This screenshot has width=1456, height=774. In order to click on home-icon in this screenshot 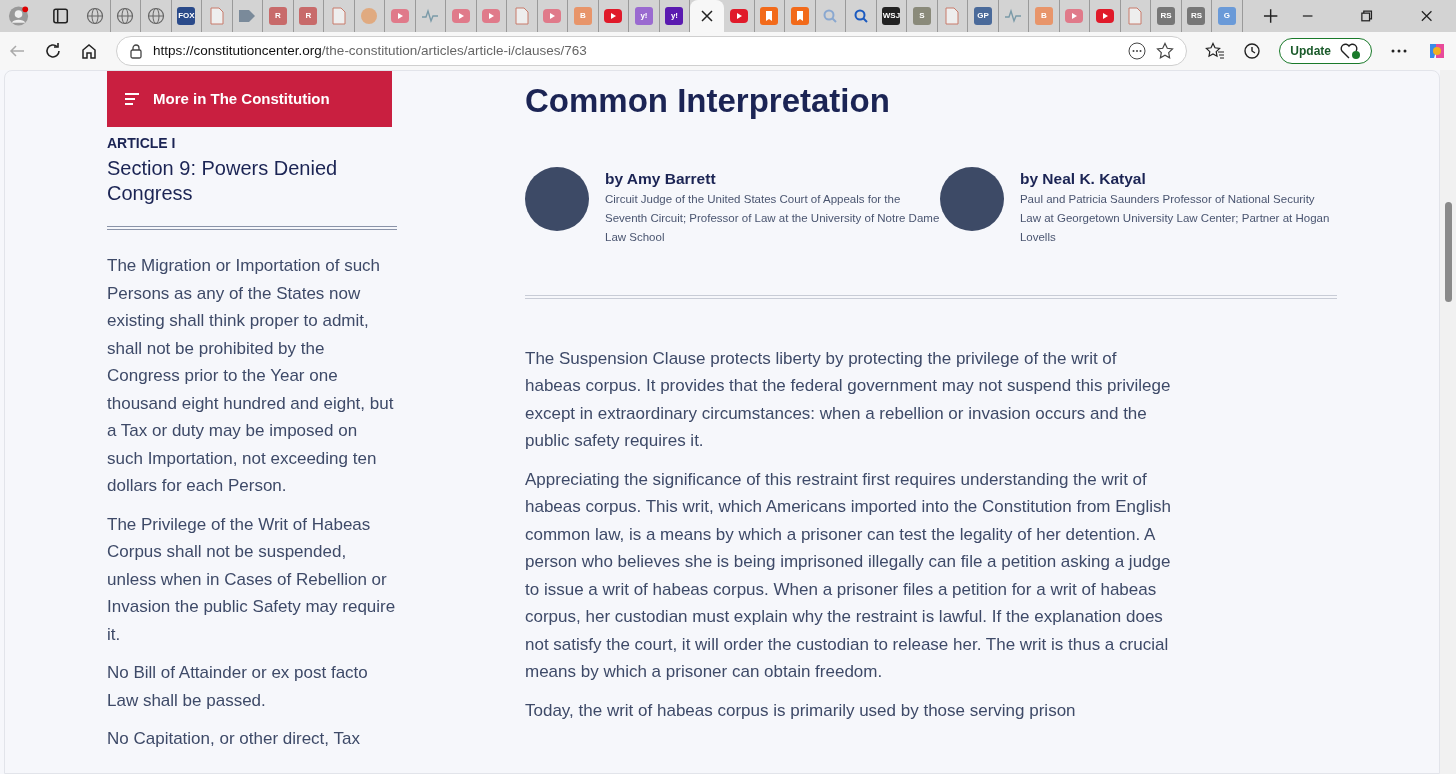, I will do `click(89, 51)`.